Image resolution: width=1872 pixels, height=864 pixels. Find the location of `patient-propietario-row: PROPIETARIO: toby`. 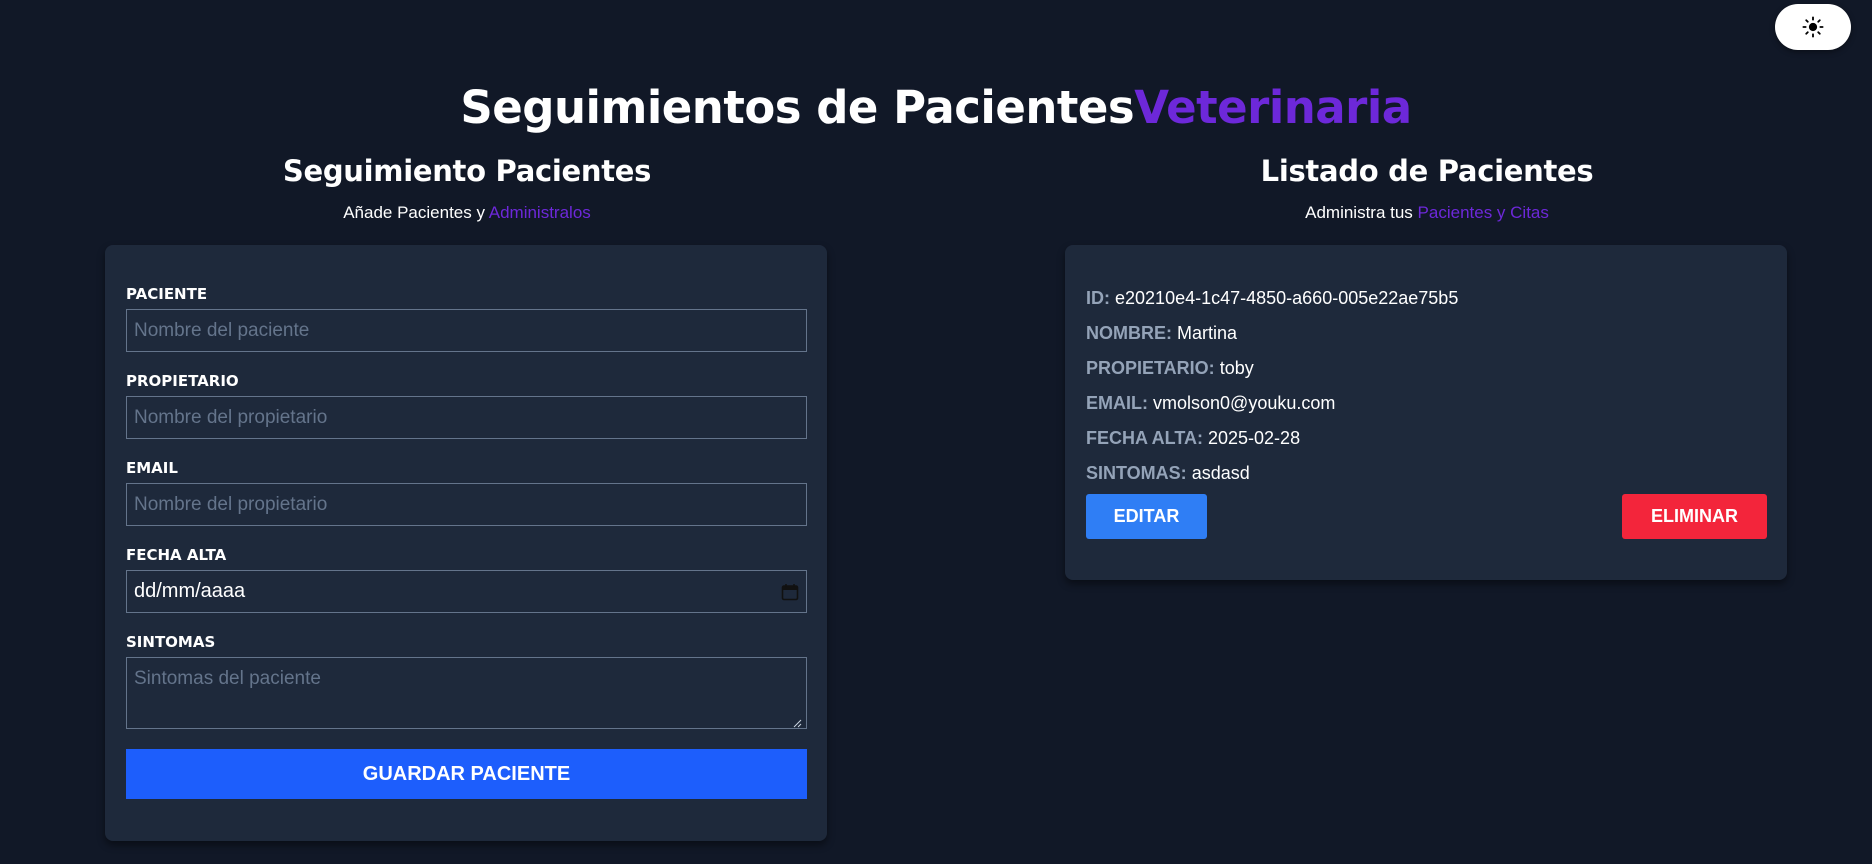

patient-propietario-row: PROPIETARIO: toby is located at coordinates (1170, 368).